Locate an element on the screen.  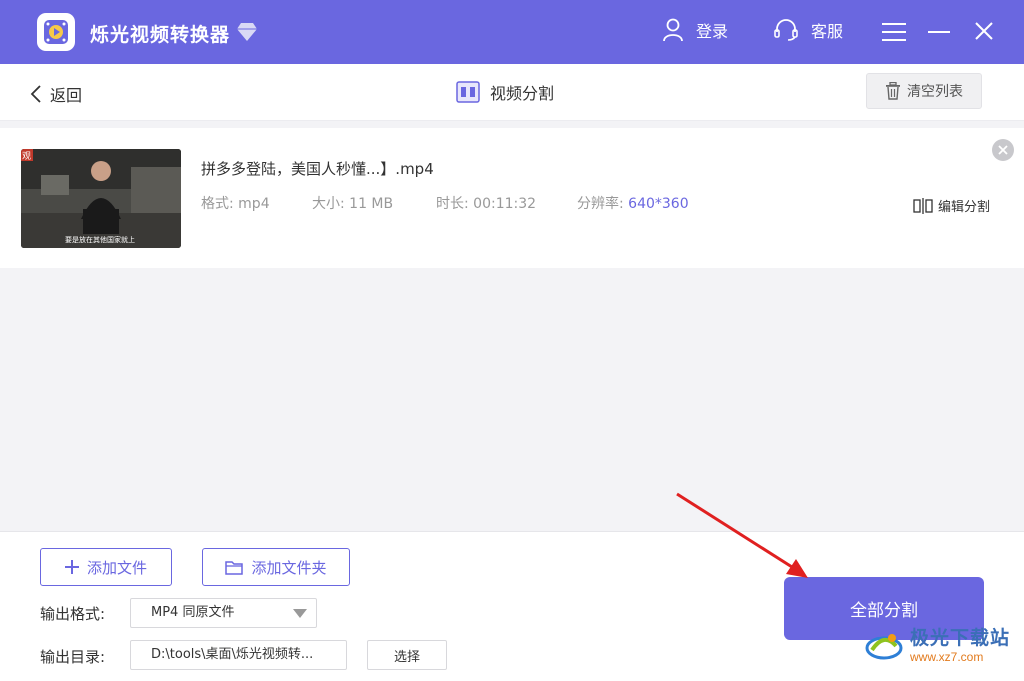
watermark-logo-icon is located at coordinates (884, 647).